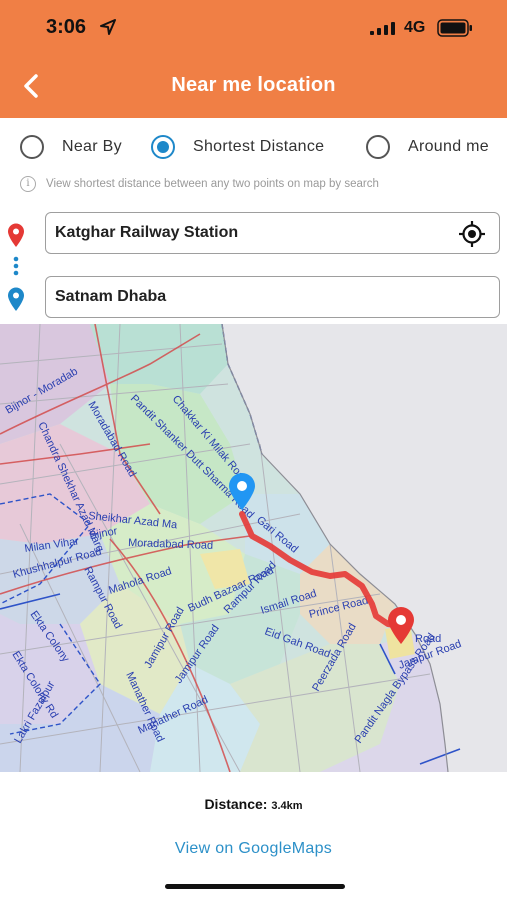  What do you see at coordinates (253, 59) in the screenshot?
I see `app-header: 3:06 4G Near me location` at bounding box center [253, 59].